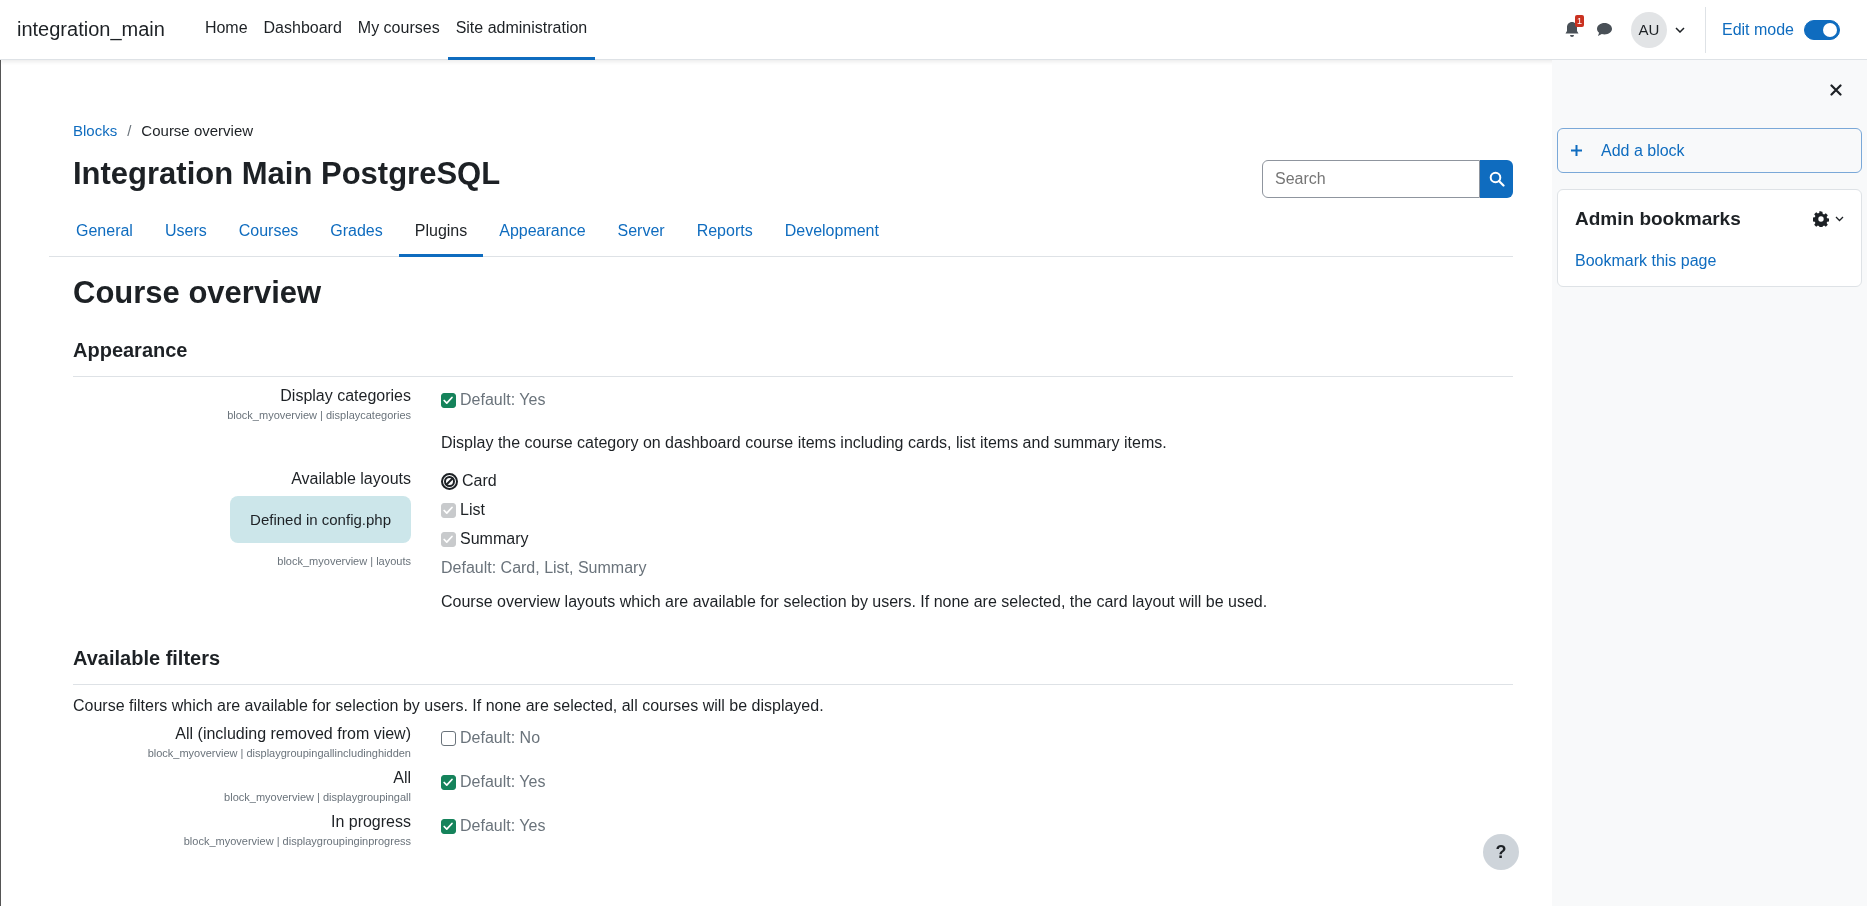 Image resolution: width=1867 pixels, height=906 pixels. Describe the element at coordinates (449, 706) in the screenshot. I see `group-description: Course filters which are available for selection by users. If none are selected, all courses will be displayed.` at that location.